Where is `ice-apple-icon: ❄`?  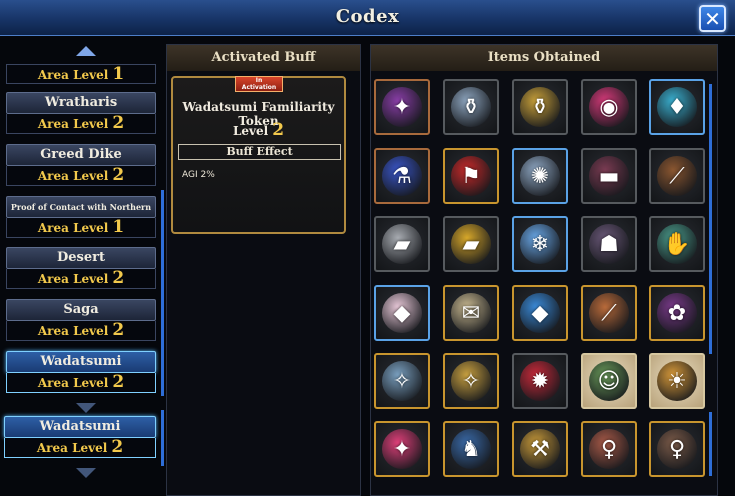
ice-apple-icon: ❄ is located at coordinates (540, 244).